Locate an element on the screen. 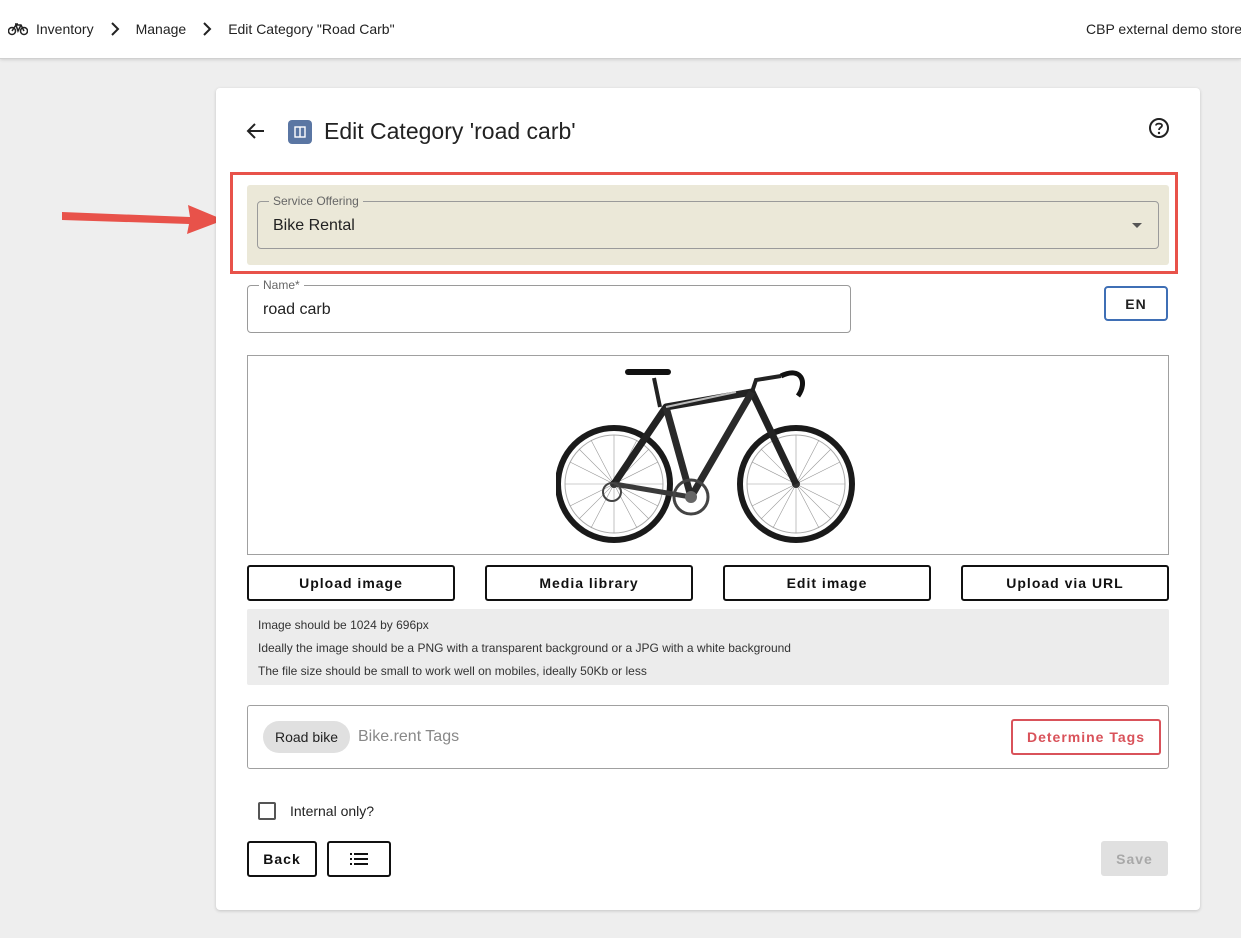 The image size is (1241, 938). image-info-line: Image should be 1024 by 696px is located at coordinates (343, 625).